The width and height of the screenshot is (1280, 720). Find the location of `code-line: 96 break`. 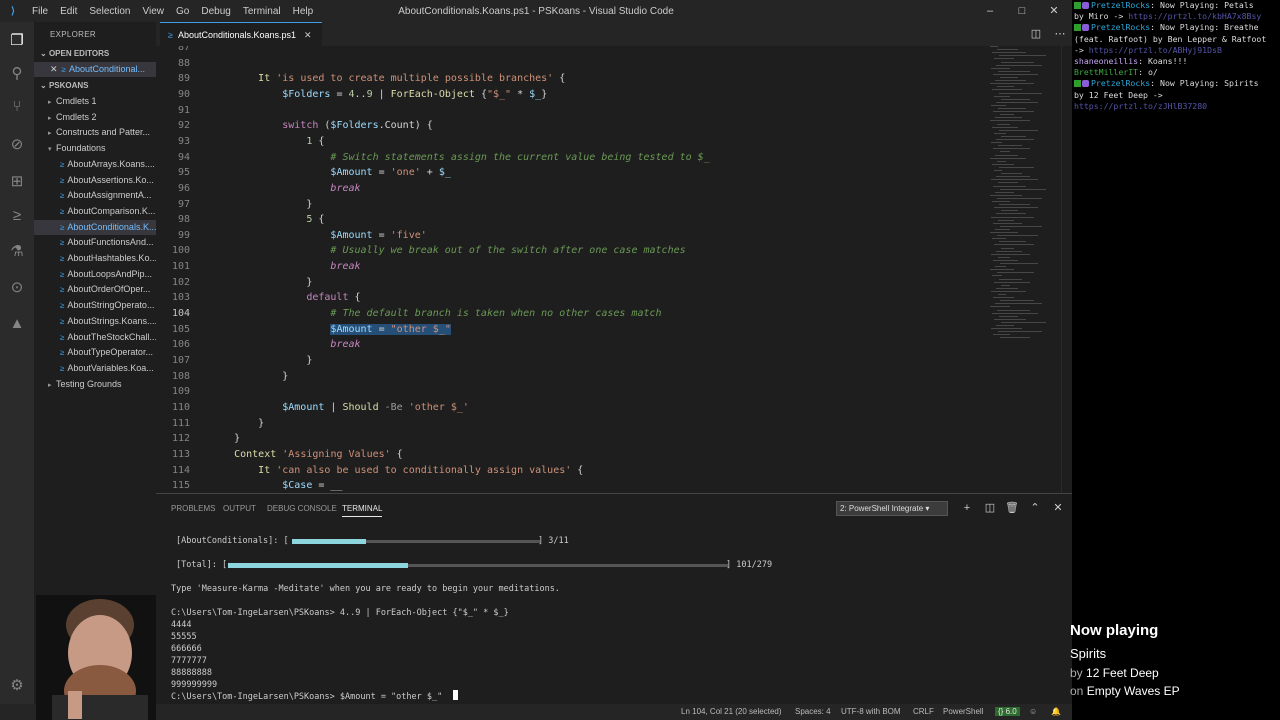

code-line: 96 break is located at coordinates (576, 189).